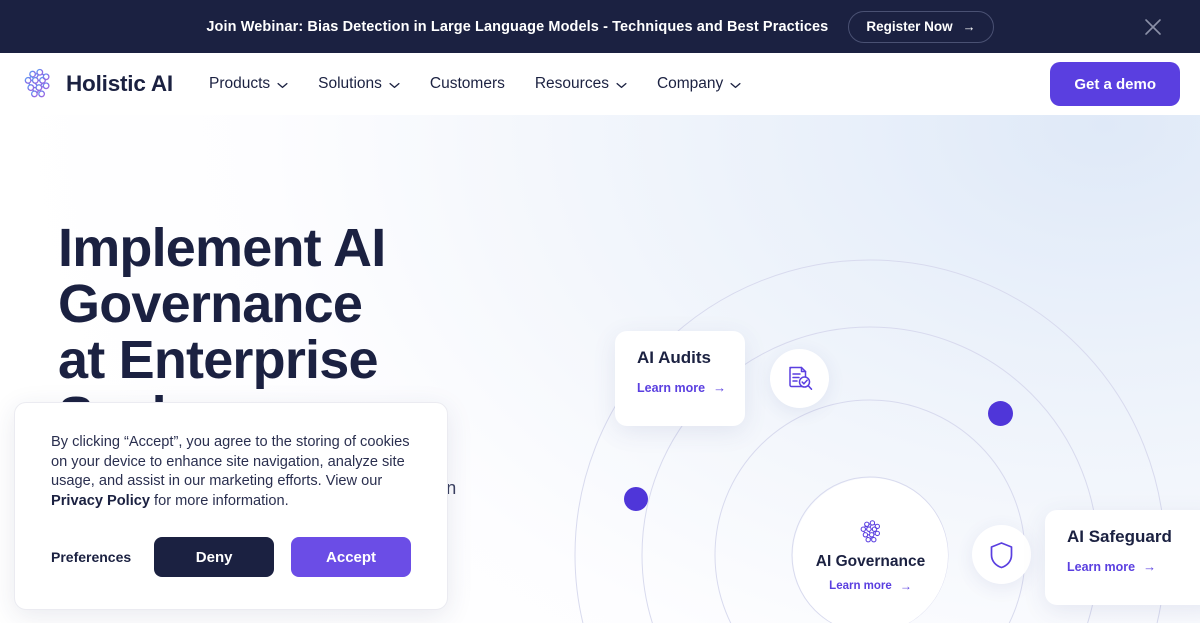 The image size is (1200, 623). I want to click on orbit-center-ai-governance: AI Governance Learn more →, so click(870, 550).